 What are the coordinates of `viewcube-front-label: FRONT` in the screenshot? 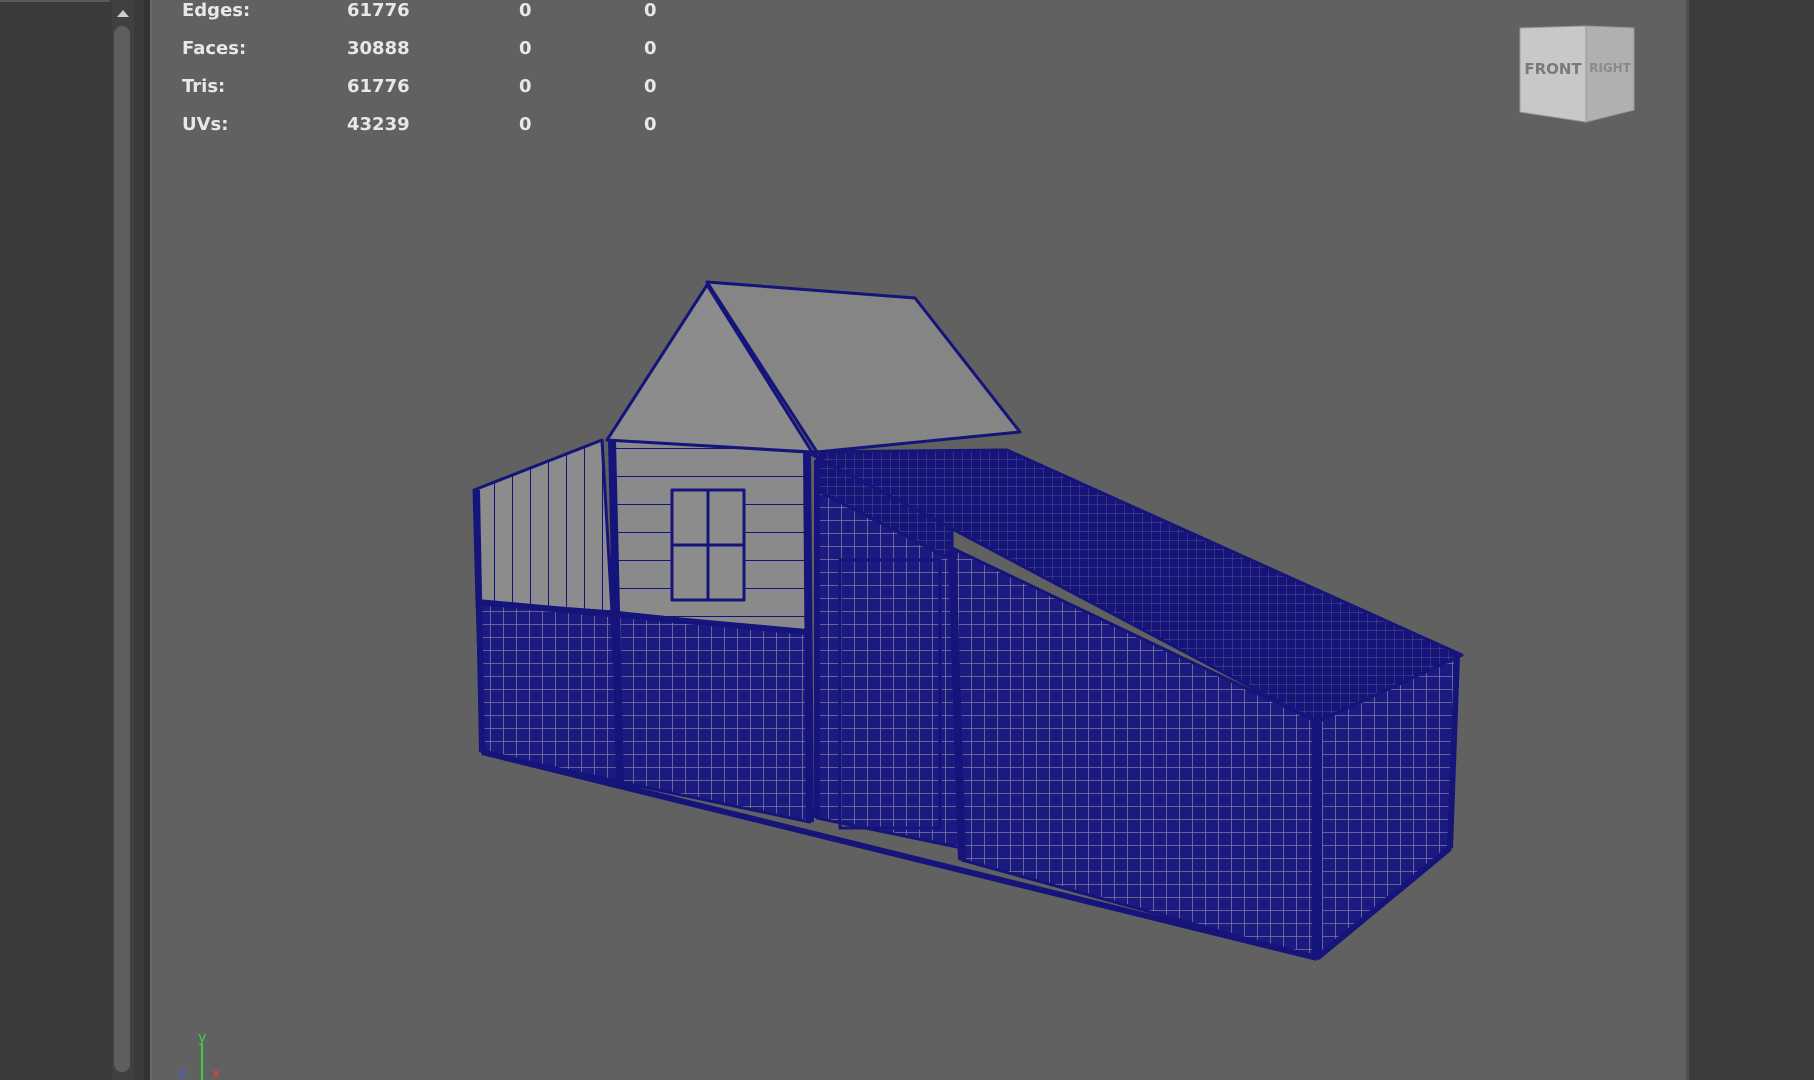 It's located at (1553, 69).